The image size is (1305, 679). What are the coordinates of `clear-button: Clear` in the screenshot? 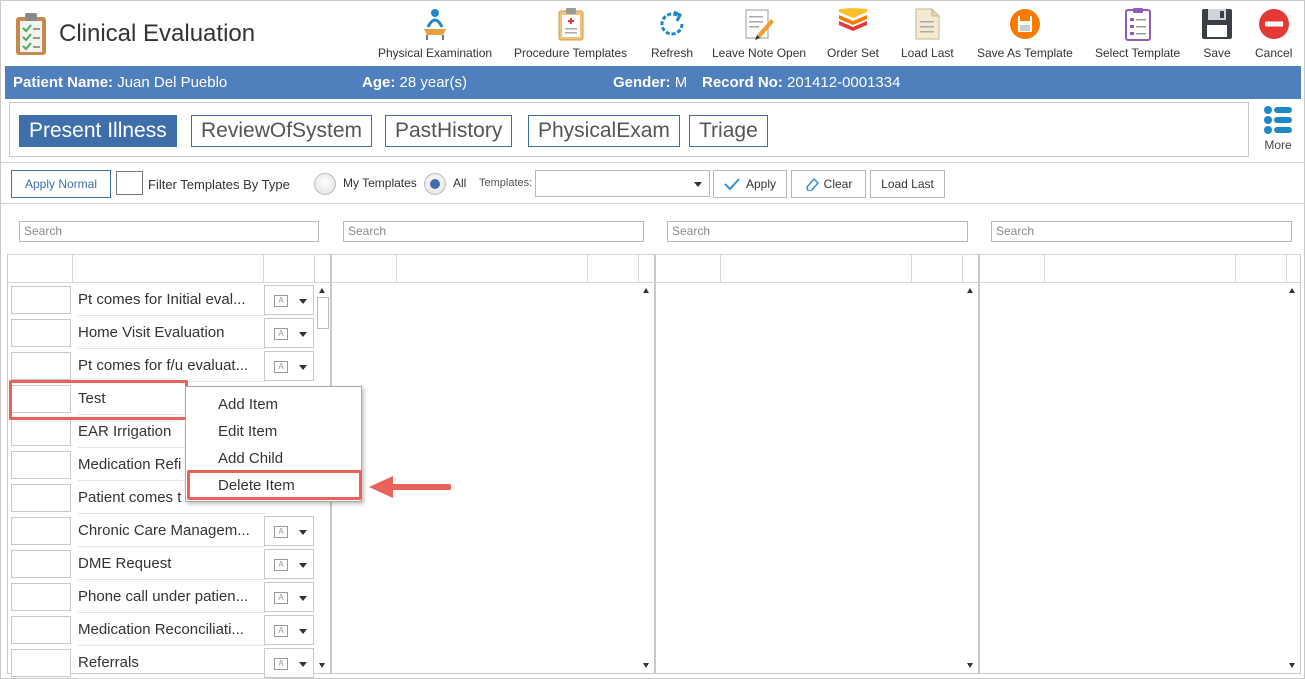 It's located at (828, 184).